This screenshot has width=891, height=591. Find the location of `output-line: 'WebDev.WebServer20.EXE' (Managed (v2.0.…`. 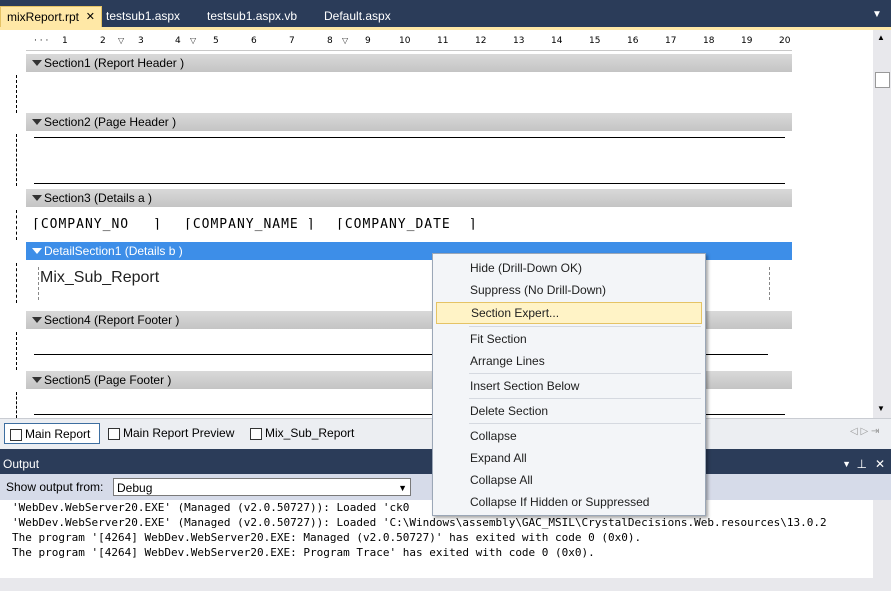

output-line: 'WebDev.WebServer20.EXE' (Managed (v2.0.… is located at coordinates (419, 522).